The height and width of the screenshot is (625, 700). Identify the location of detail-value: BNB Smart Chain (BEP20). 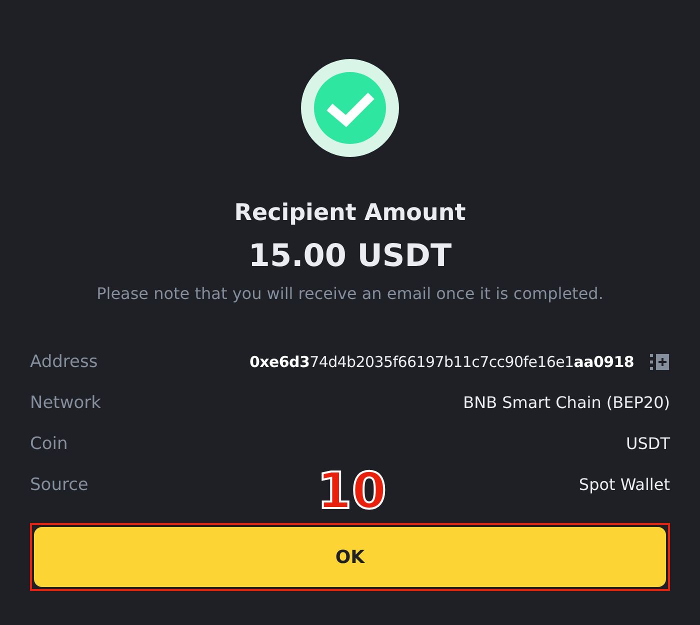
(566, 402).